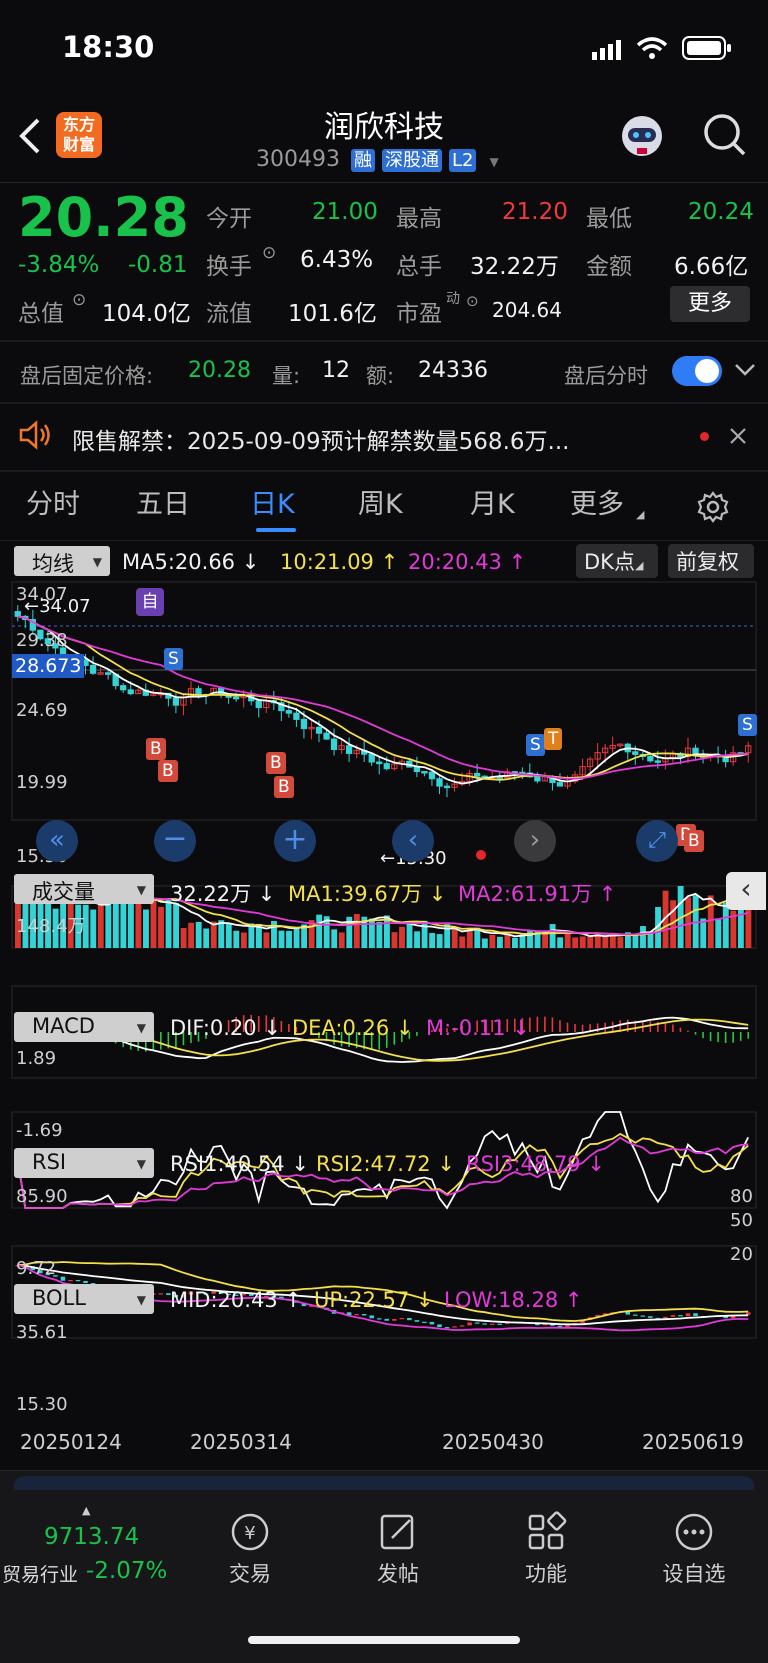 This screenshot has height=1663, width=768. What do you see at coordinates (383, 698) in the screenshot?
I see `ma10-line` at bounding box center [383, 698].